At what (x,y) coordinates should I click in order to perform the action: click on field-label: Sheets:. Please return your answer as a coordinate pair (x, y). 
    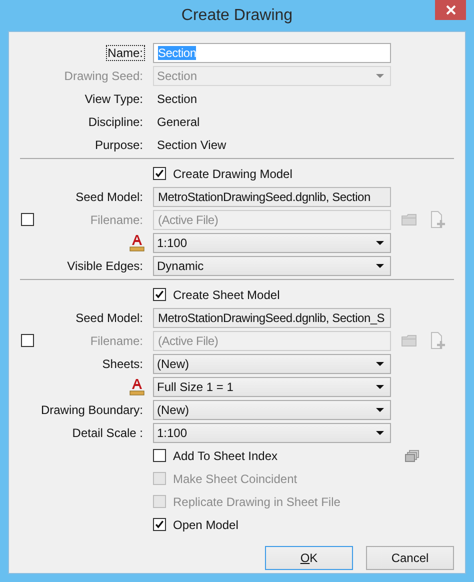
    Looking at the image, I should click on (122, 364).